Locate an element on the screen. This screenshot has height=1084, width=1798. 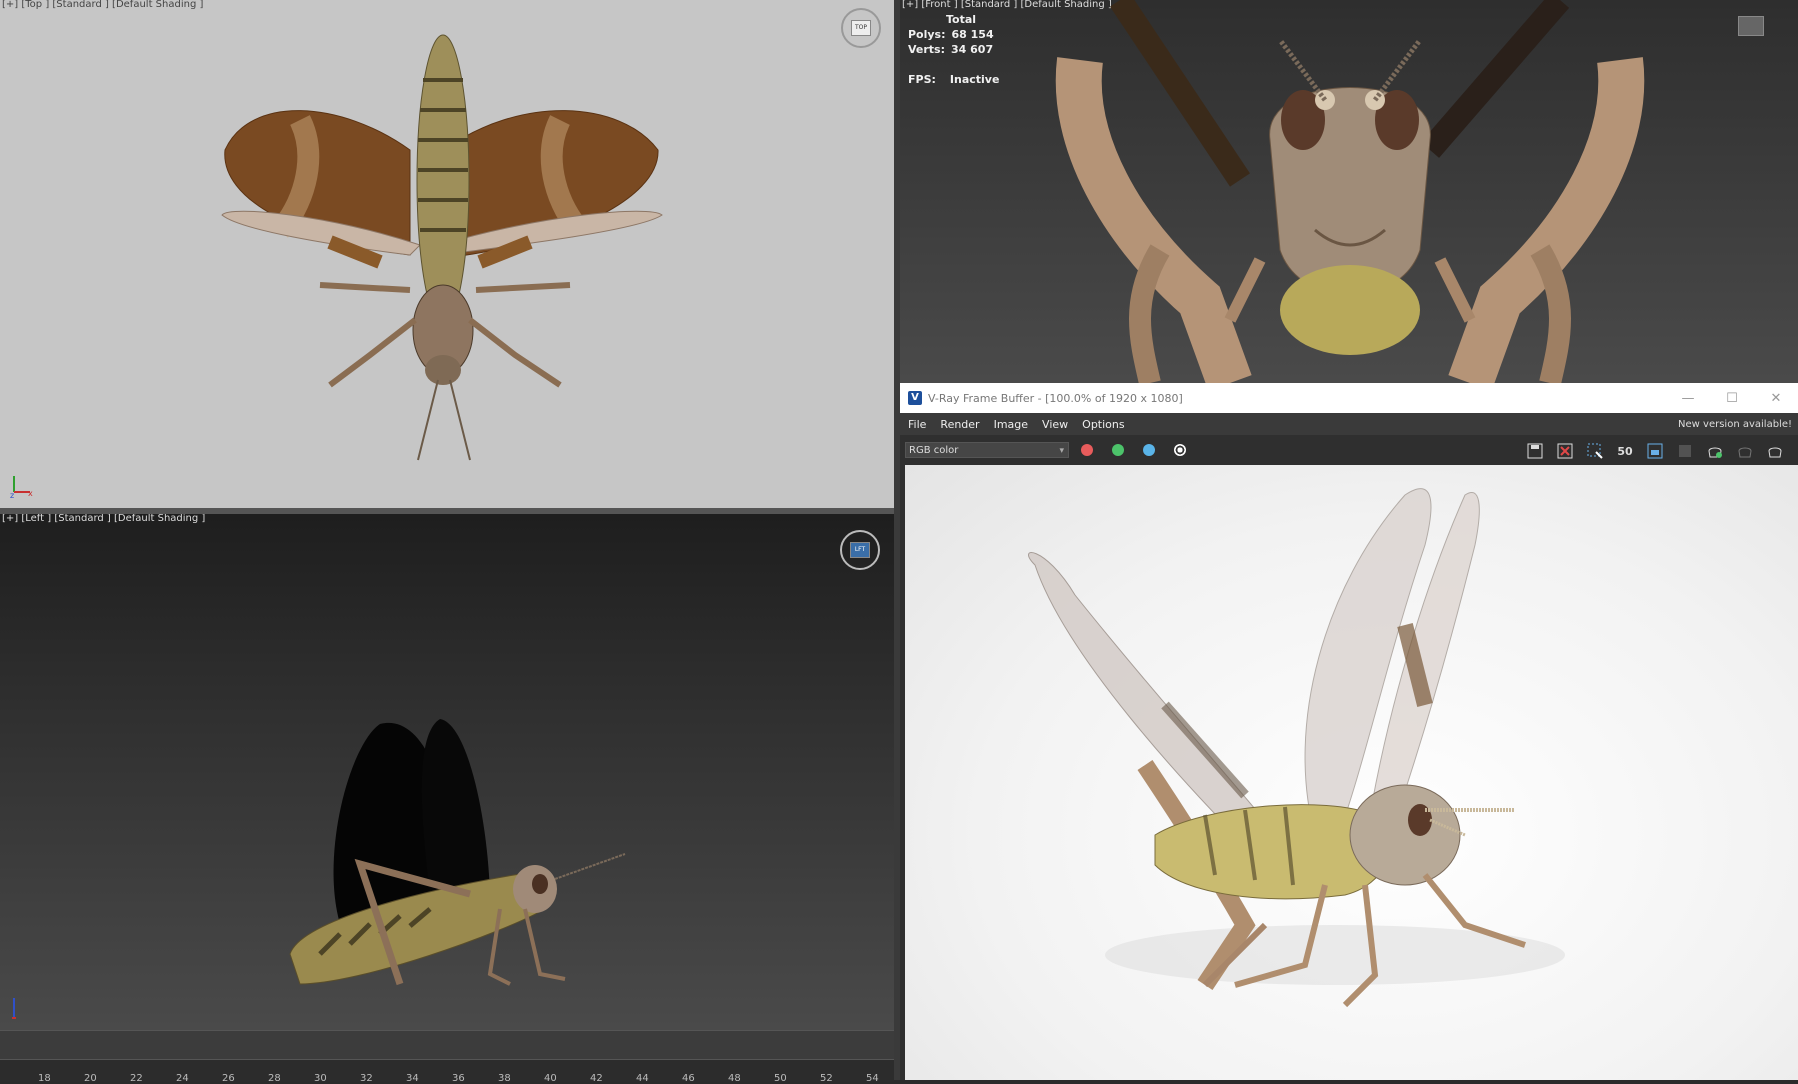
clear-icon is located at coordinates (1565, 451).